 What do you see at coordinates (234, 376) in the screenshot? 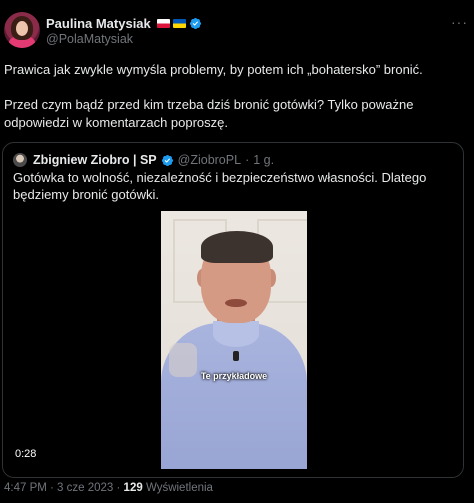
I see `video-subtitle: Te przykładowe` at bounding box center [234, 376].